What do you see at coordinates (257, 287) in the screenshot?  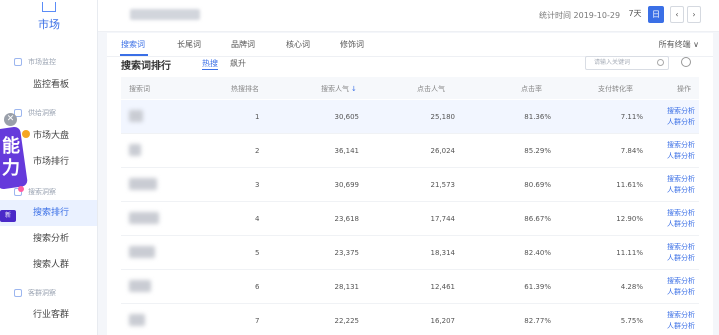 I see `cell-rank: 6` at bounding box center [257, 287].